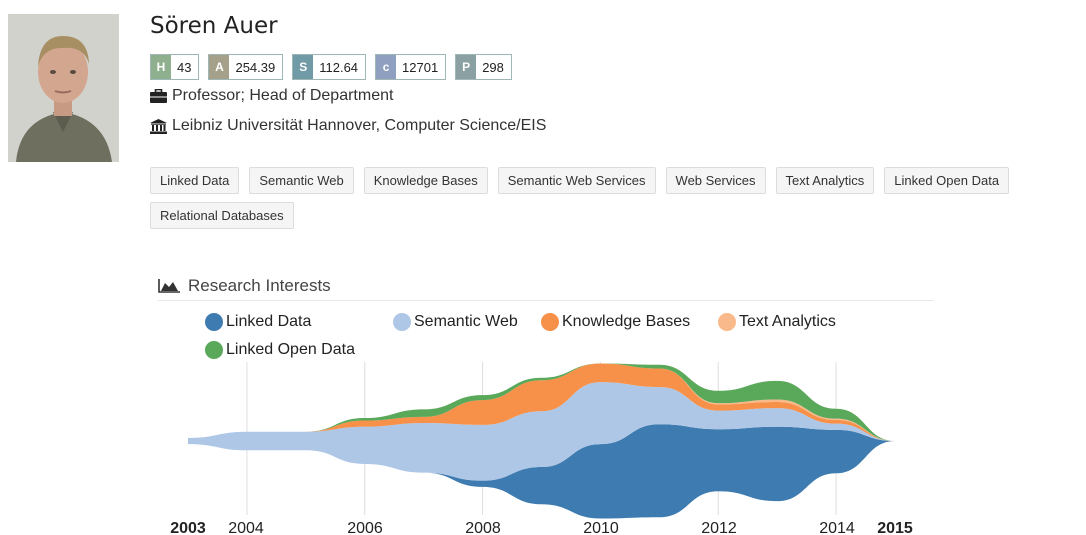 The image size is (1086, 535). Describe the element at coordinates (837, 527) in the screenshot. I see `x-tick-label-2014: 2014` at that location.